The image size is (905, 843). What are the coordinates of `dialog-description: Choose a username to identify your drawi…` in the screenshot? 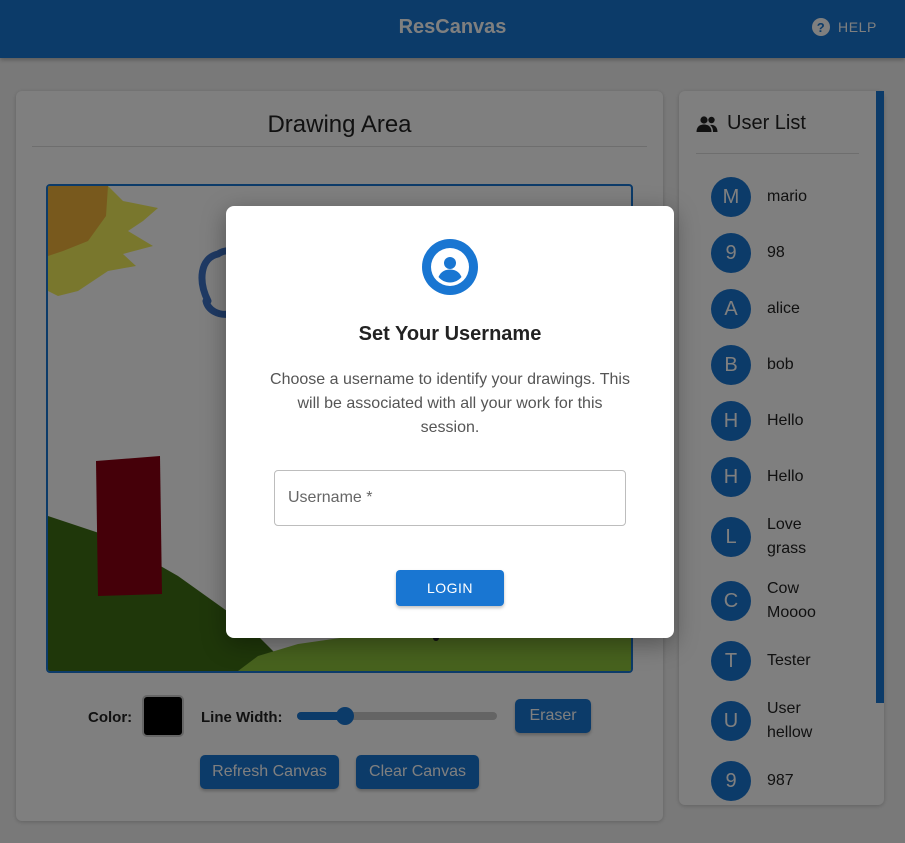 It's located at (450, 403).